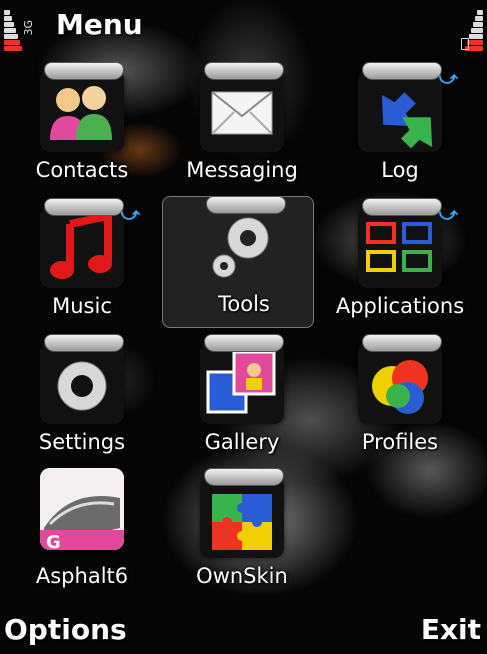  What do you see at coordinates (241, 382) in the screenshot?
I see `gallery-icon` at bounding box center [241, 382].